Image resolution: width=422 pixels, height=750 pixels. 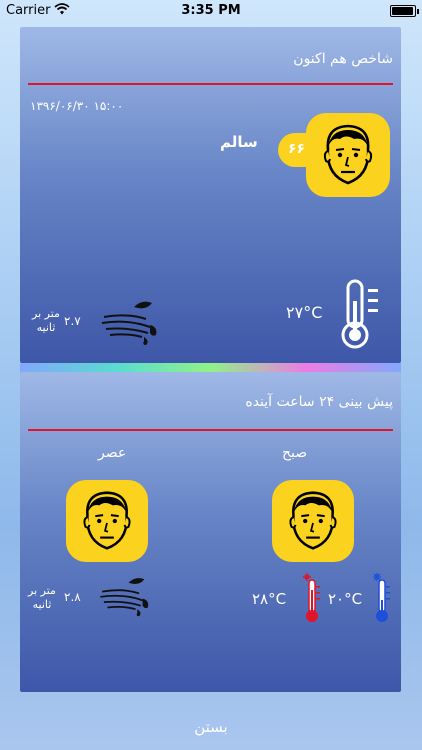 I want to click on thermometer-icon, so click(x=362, y=315).